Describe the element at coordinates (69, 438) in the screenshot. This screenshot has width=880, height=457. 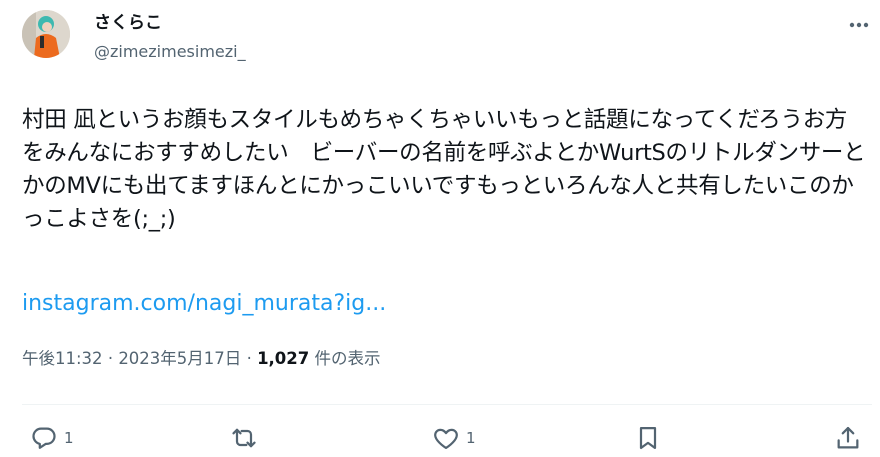
I see `reply-count: 1` at that location.